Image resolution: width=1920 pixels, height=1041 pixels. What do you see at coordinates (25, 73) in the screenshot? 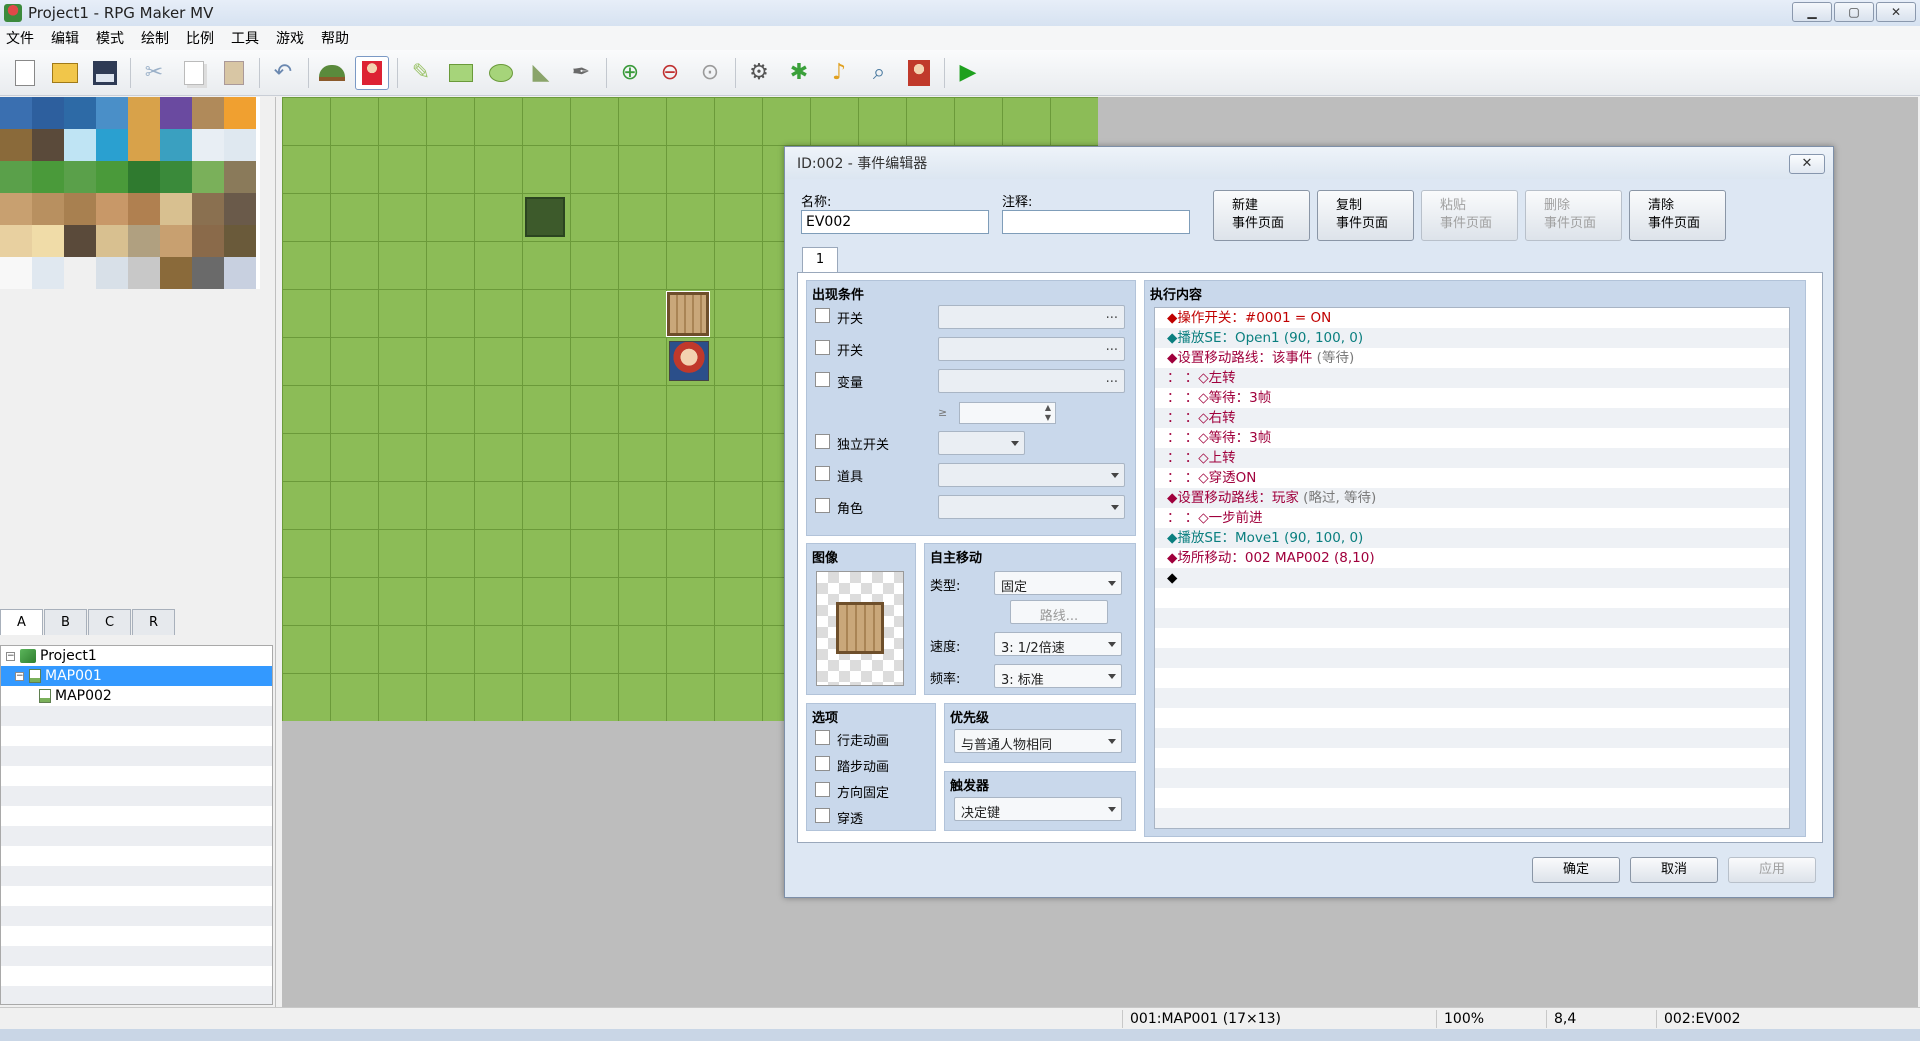
I see `new-project-icon` at bounding box center [25, 73].